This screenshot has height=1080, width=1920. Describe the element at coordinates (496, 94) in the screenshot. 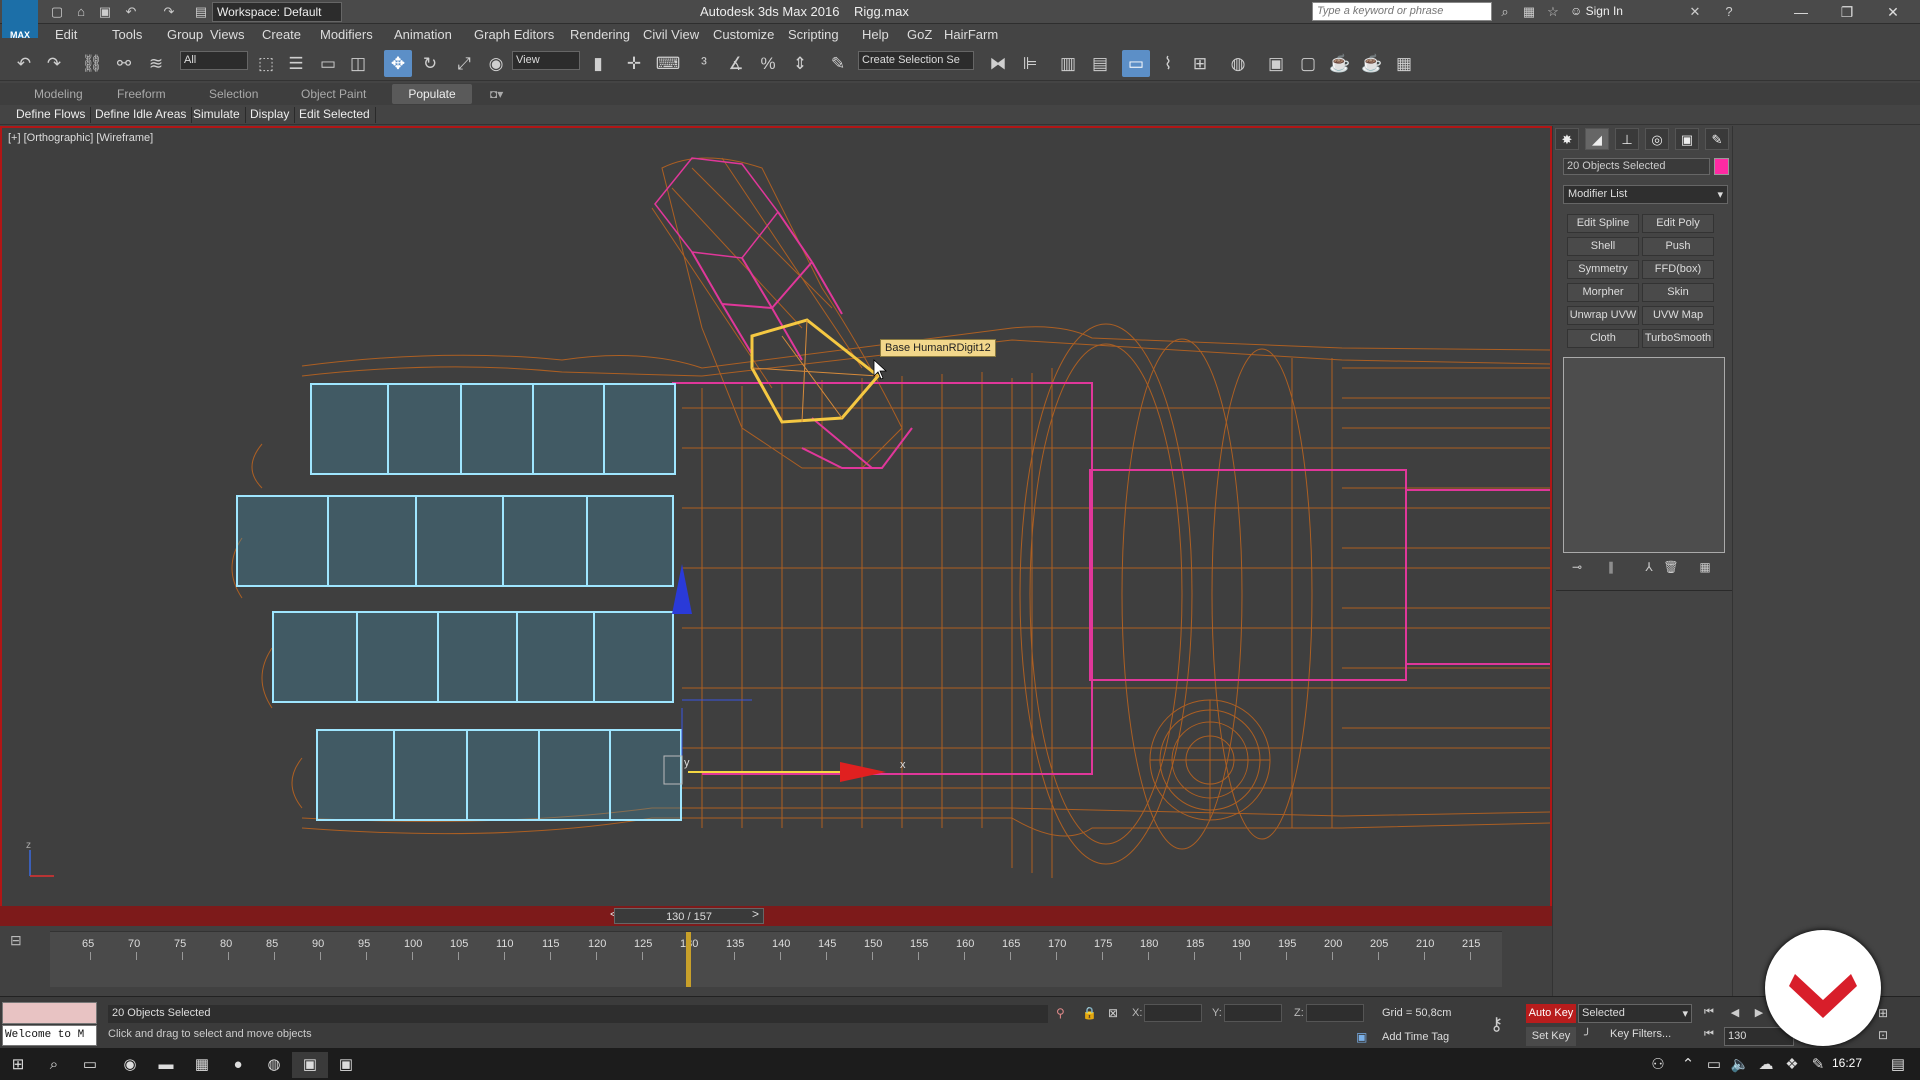

I see `ribbon-options-icon: ◘▾` at that location.